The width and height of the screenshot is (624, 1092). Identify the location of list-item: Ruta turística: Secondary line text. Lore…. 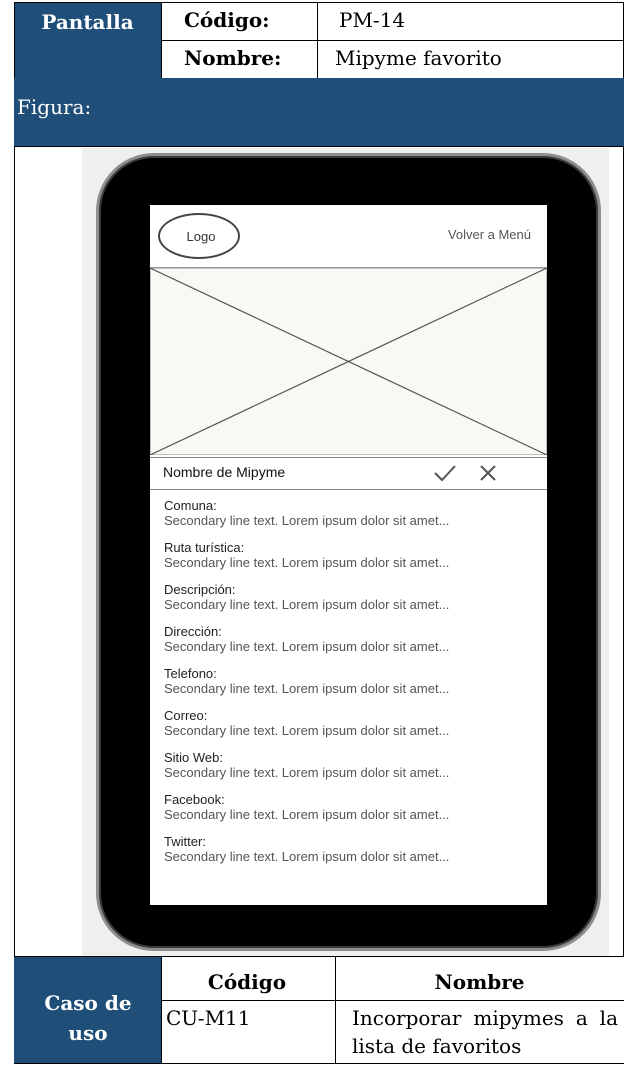
(307, 555).